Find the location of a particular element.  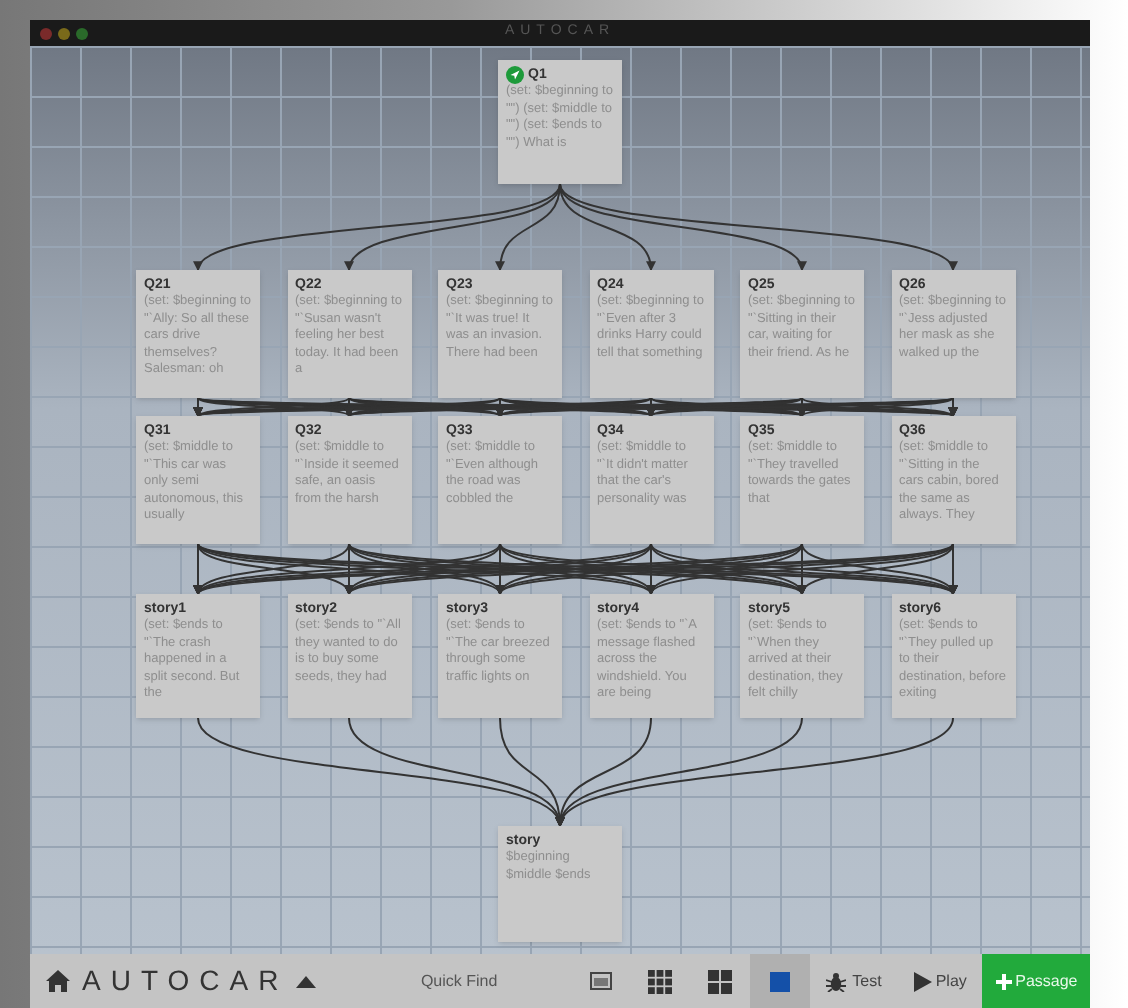

play-icon is located at coordinates (922, 981).